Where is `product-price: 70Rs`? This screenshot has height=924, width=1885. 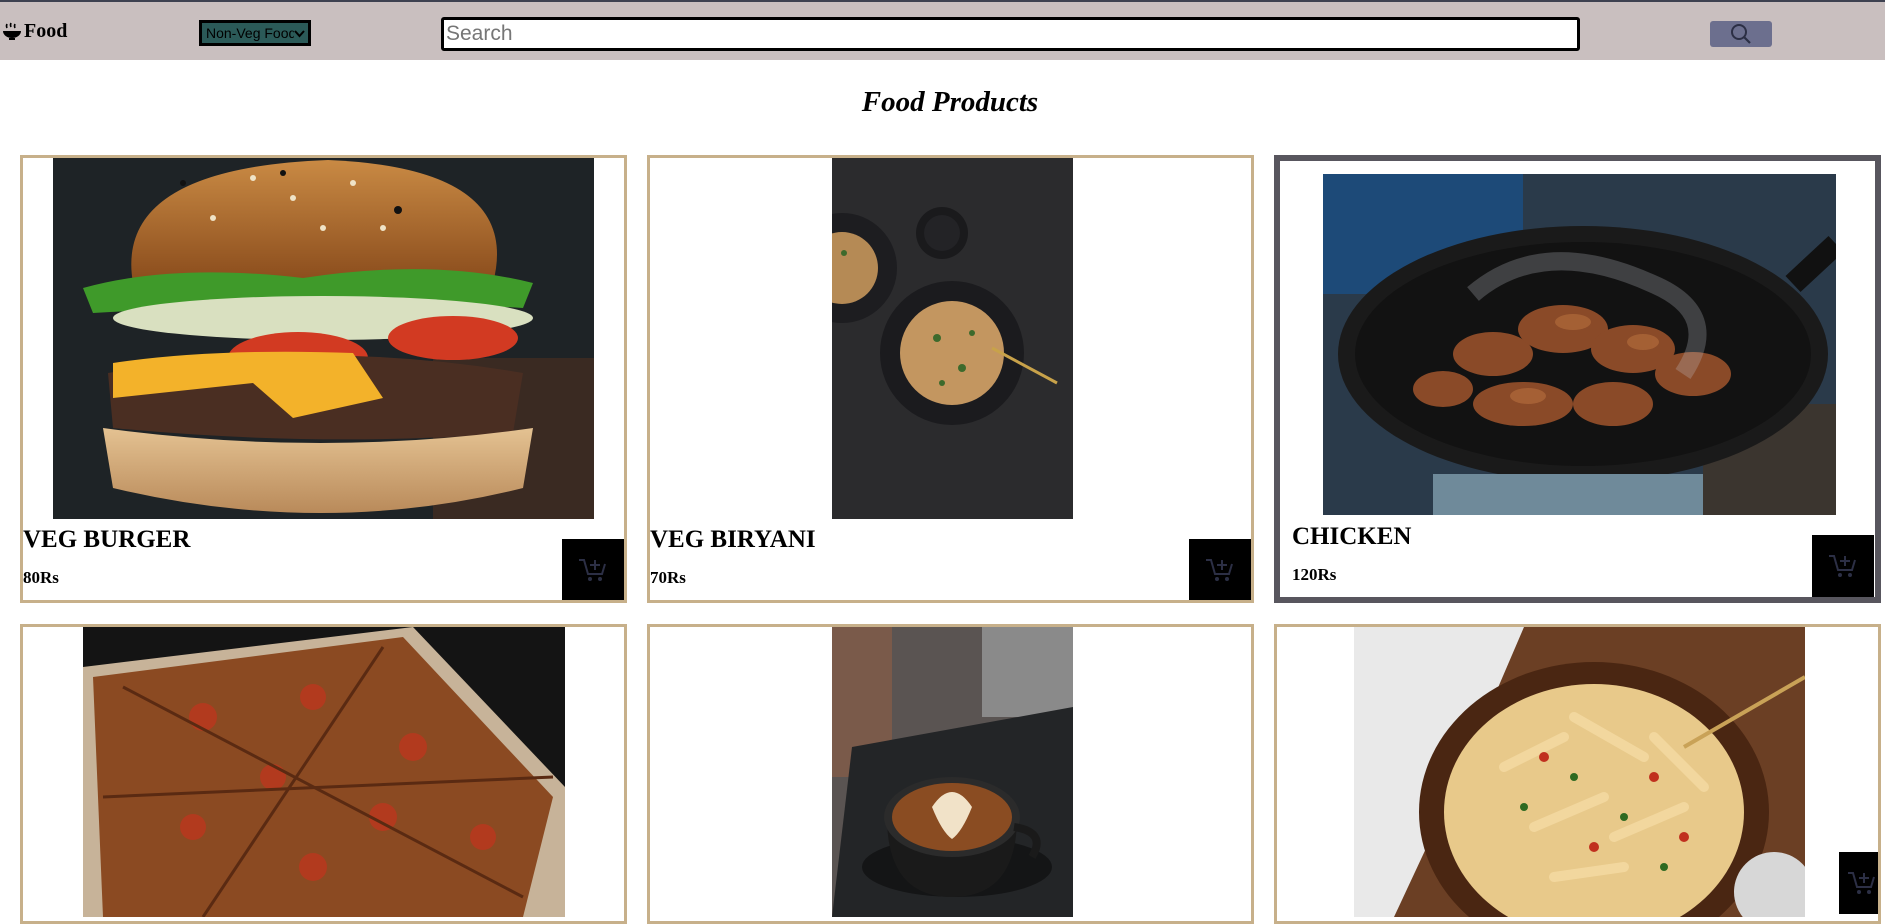 product-price: 70Rs is located at coordinates (668, 577).